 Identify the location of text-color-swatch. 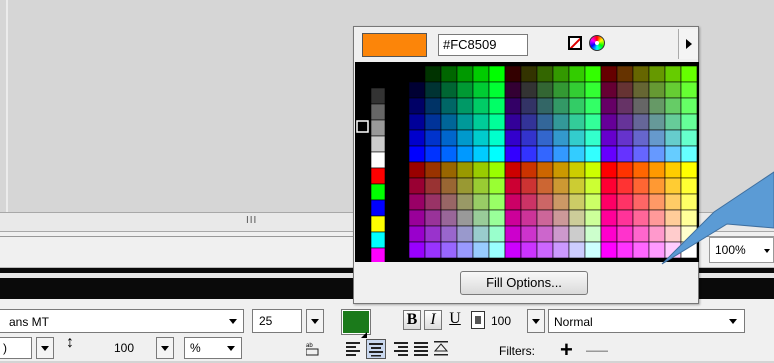
(356, 323).